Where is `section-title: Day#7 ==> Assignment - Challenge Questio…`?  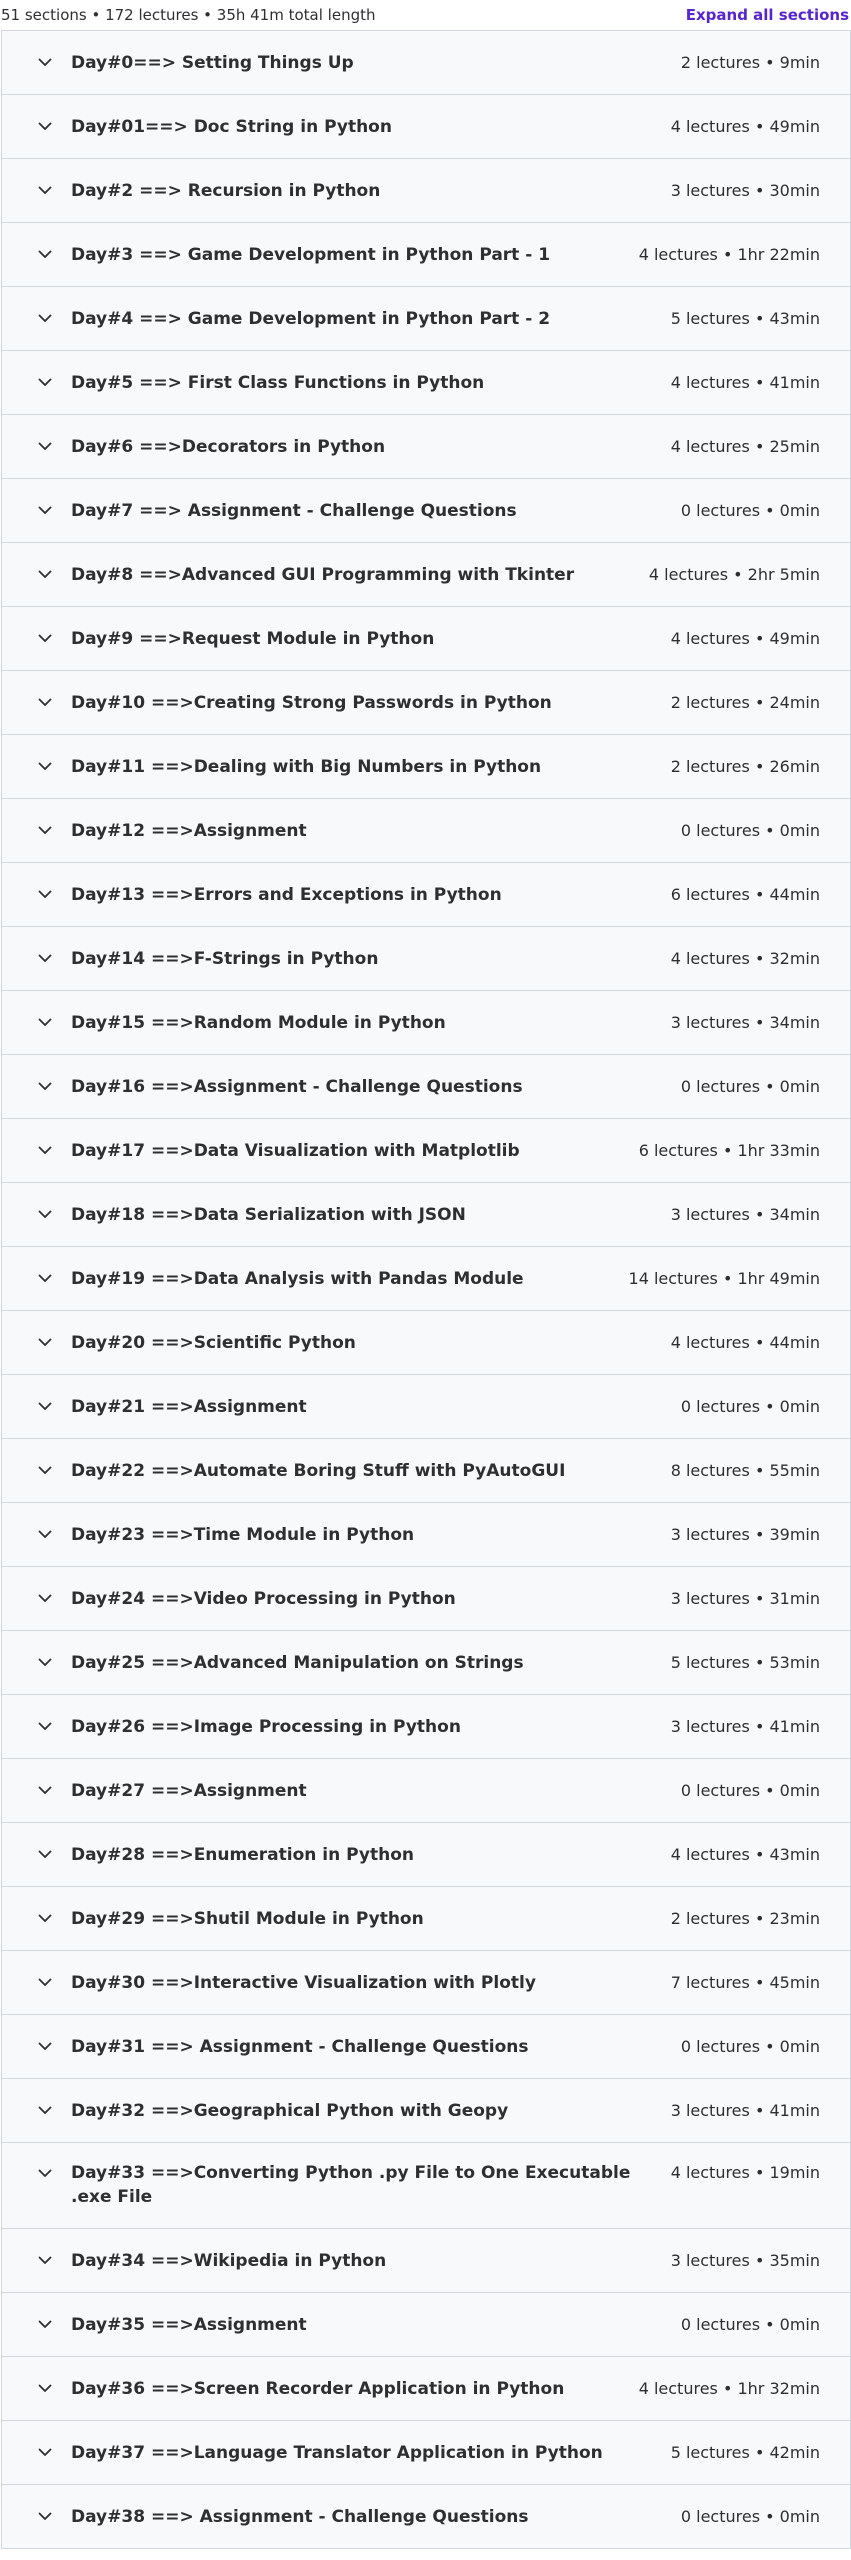
section-title: Day#7 ==> Assignment - Challenge Questio… is located at coordinates (294, 510).